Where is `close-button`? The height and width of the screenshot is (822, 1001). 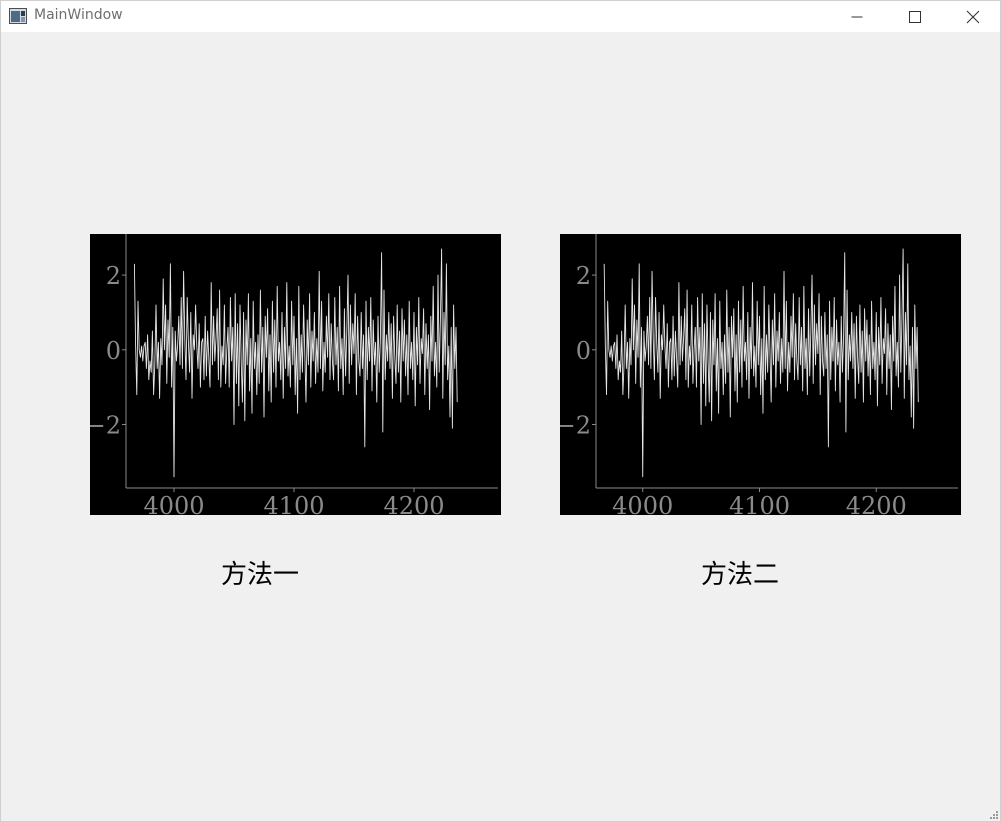 close-button is located at coordinates (973, 16).